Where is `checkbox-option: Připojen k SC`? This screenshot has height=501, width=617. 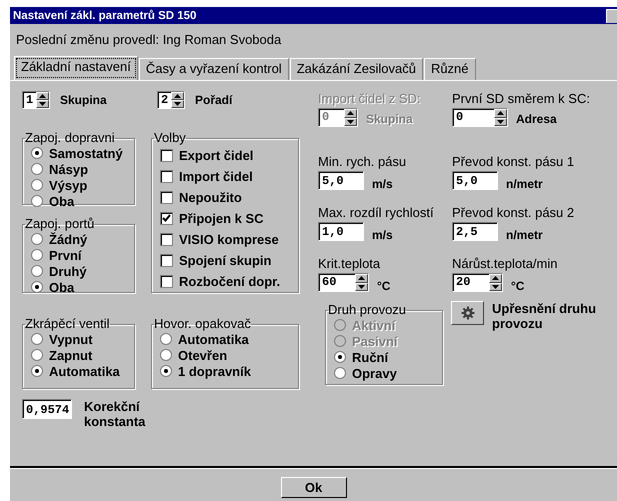
checkbox-option: Připojen k SC is located at coordinates (229, 218).